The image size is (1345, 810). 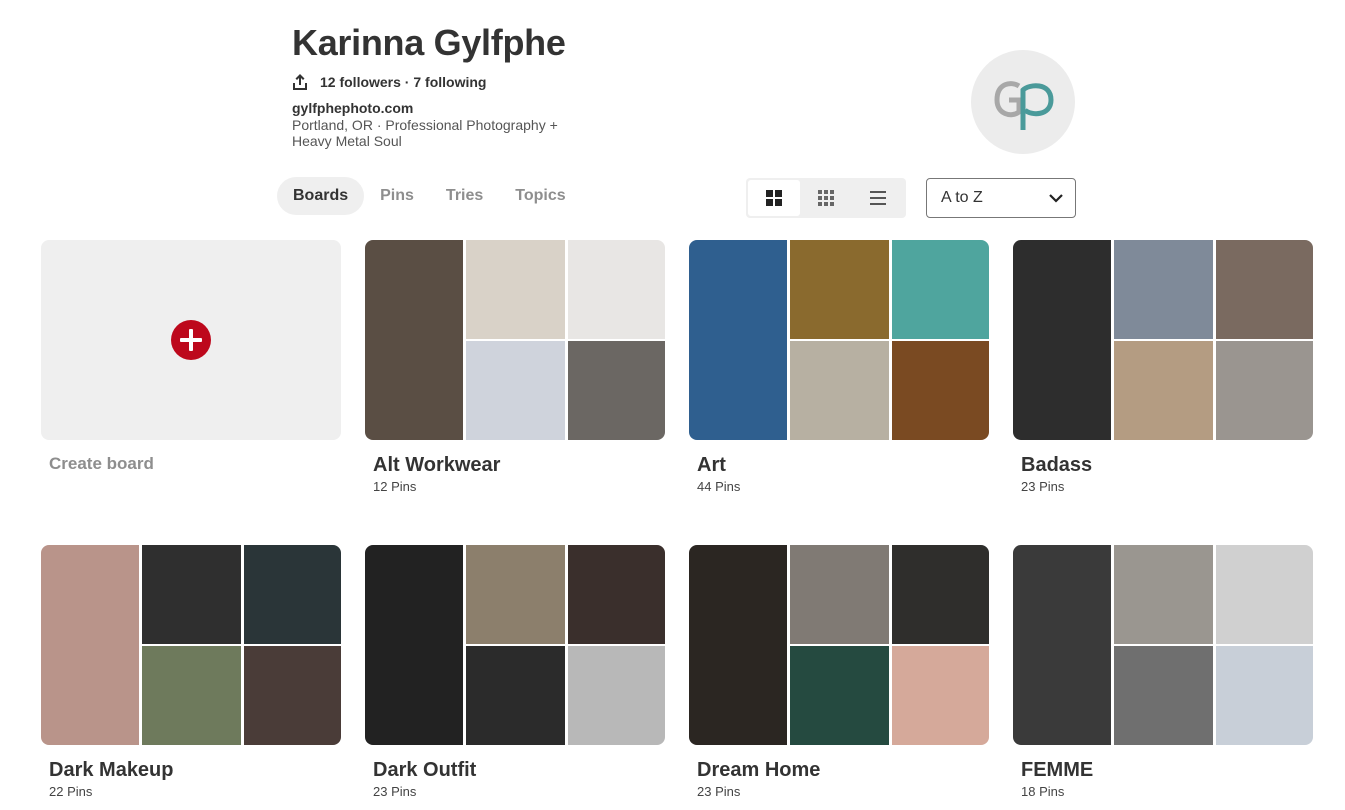 I want to click on gp-logo-icon, so click(x=1024, y=105).